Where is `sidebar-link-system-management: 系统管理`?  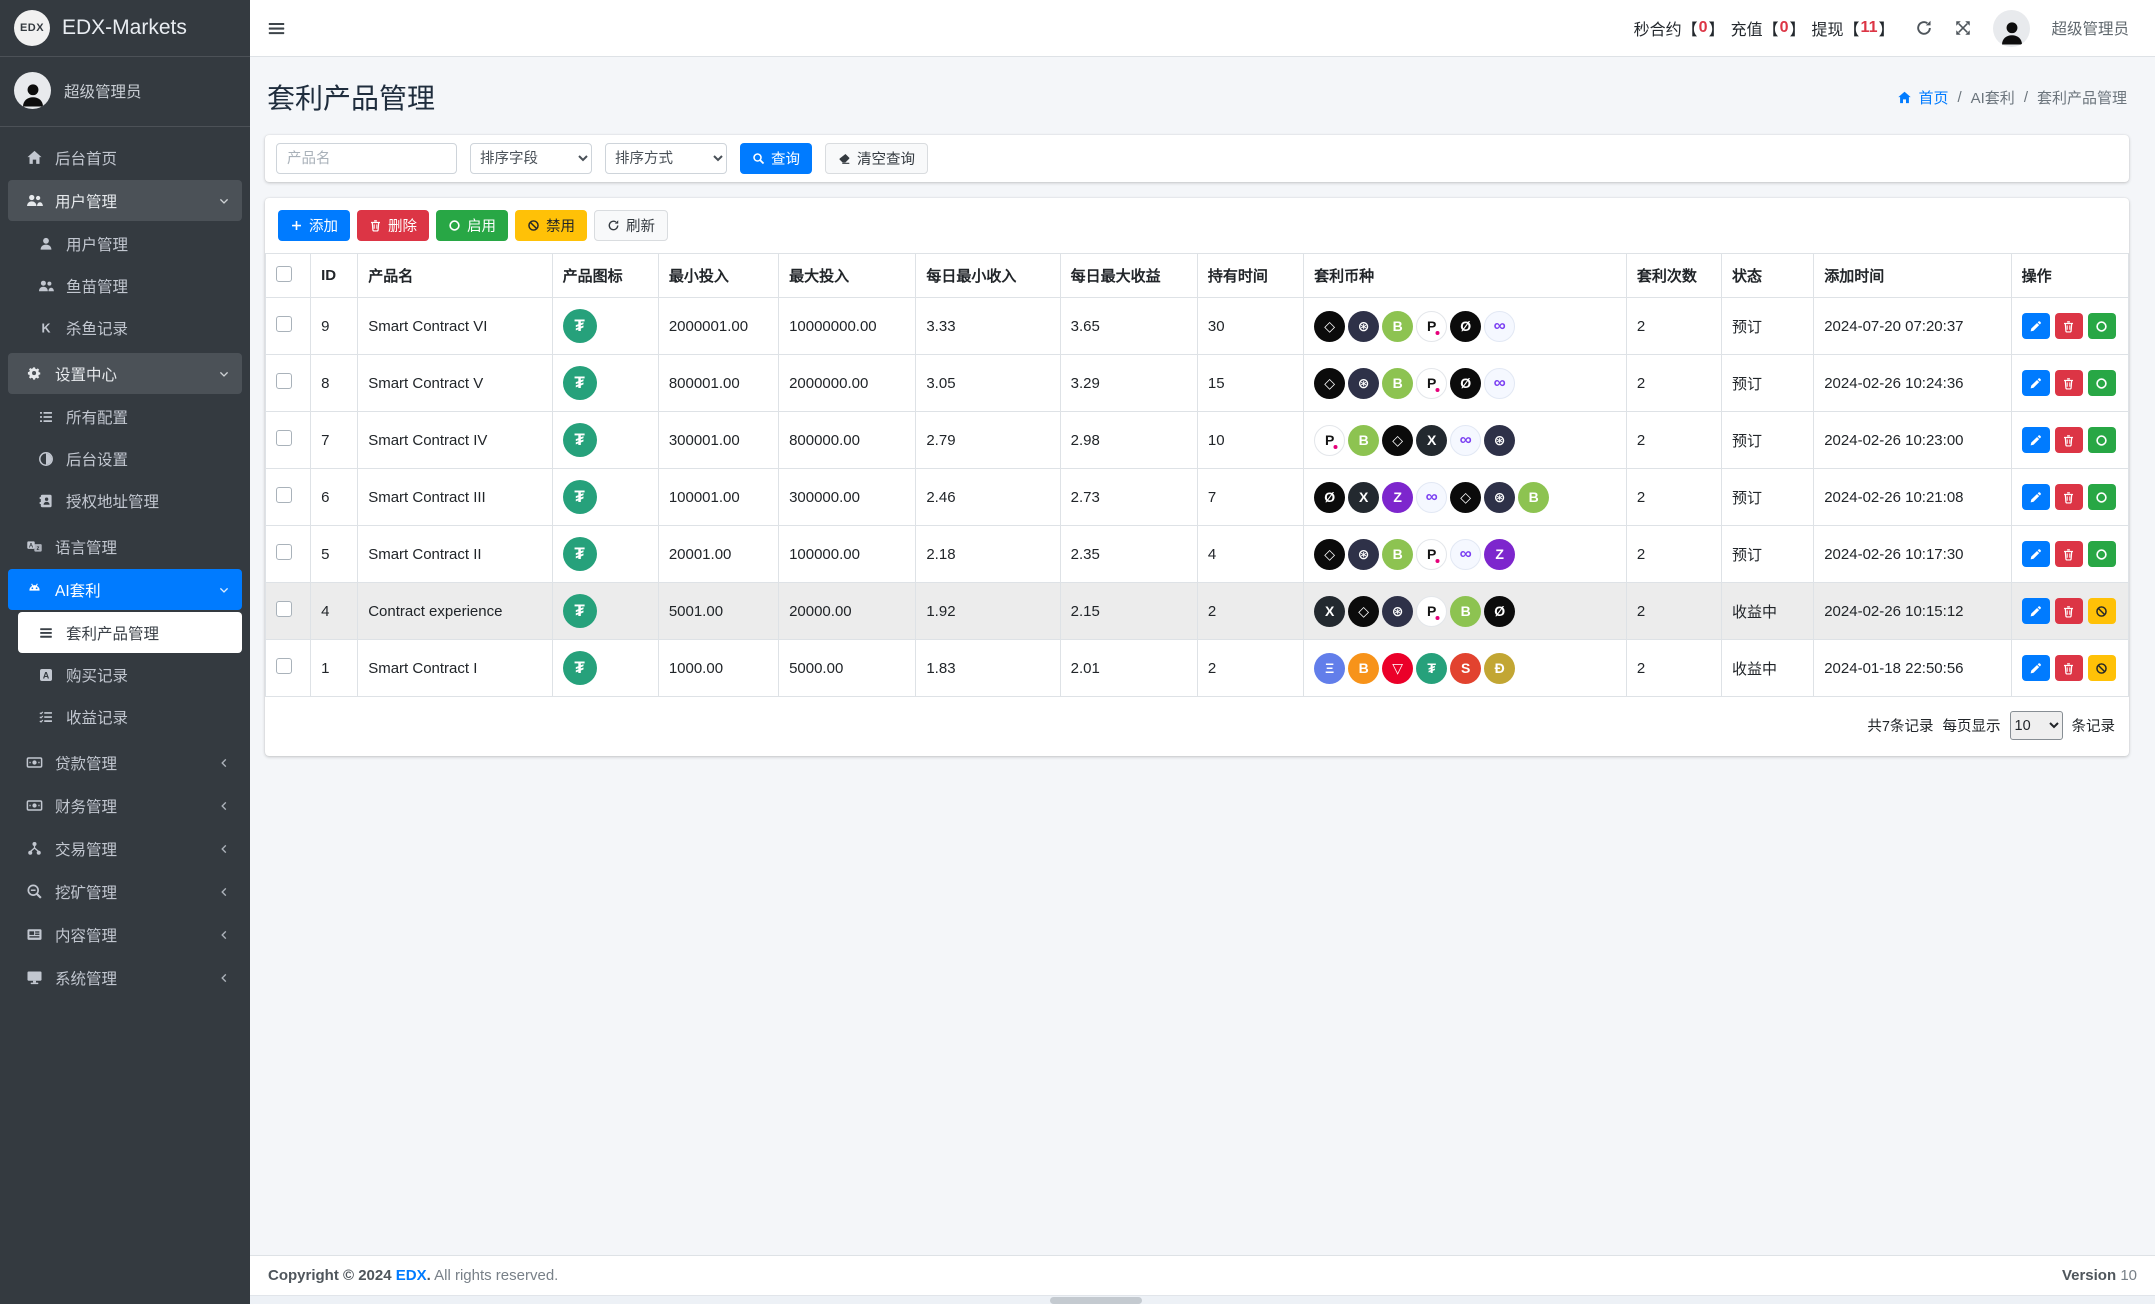 sidebar-link-system-management: 系统管理 is located at coordinates (125, 977).